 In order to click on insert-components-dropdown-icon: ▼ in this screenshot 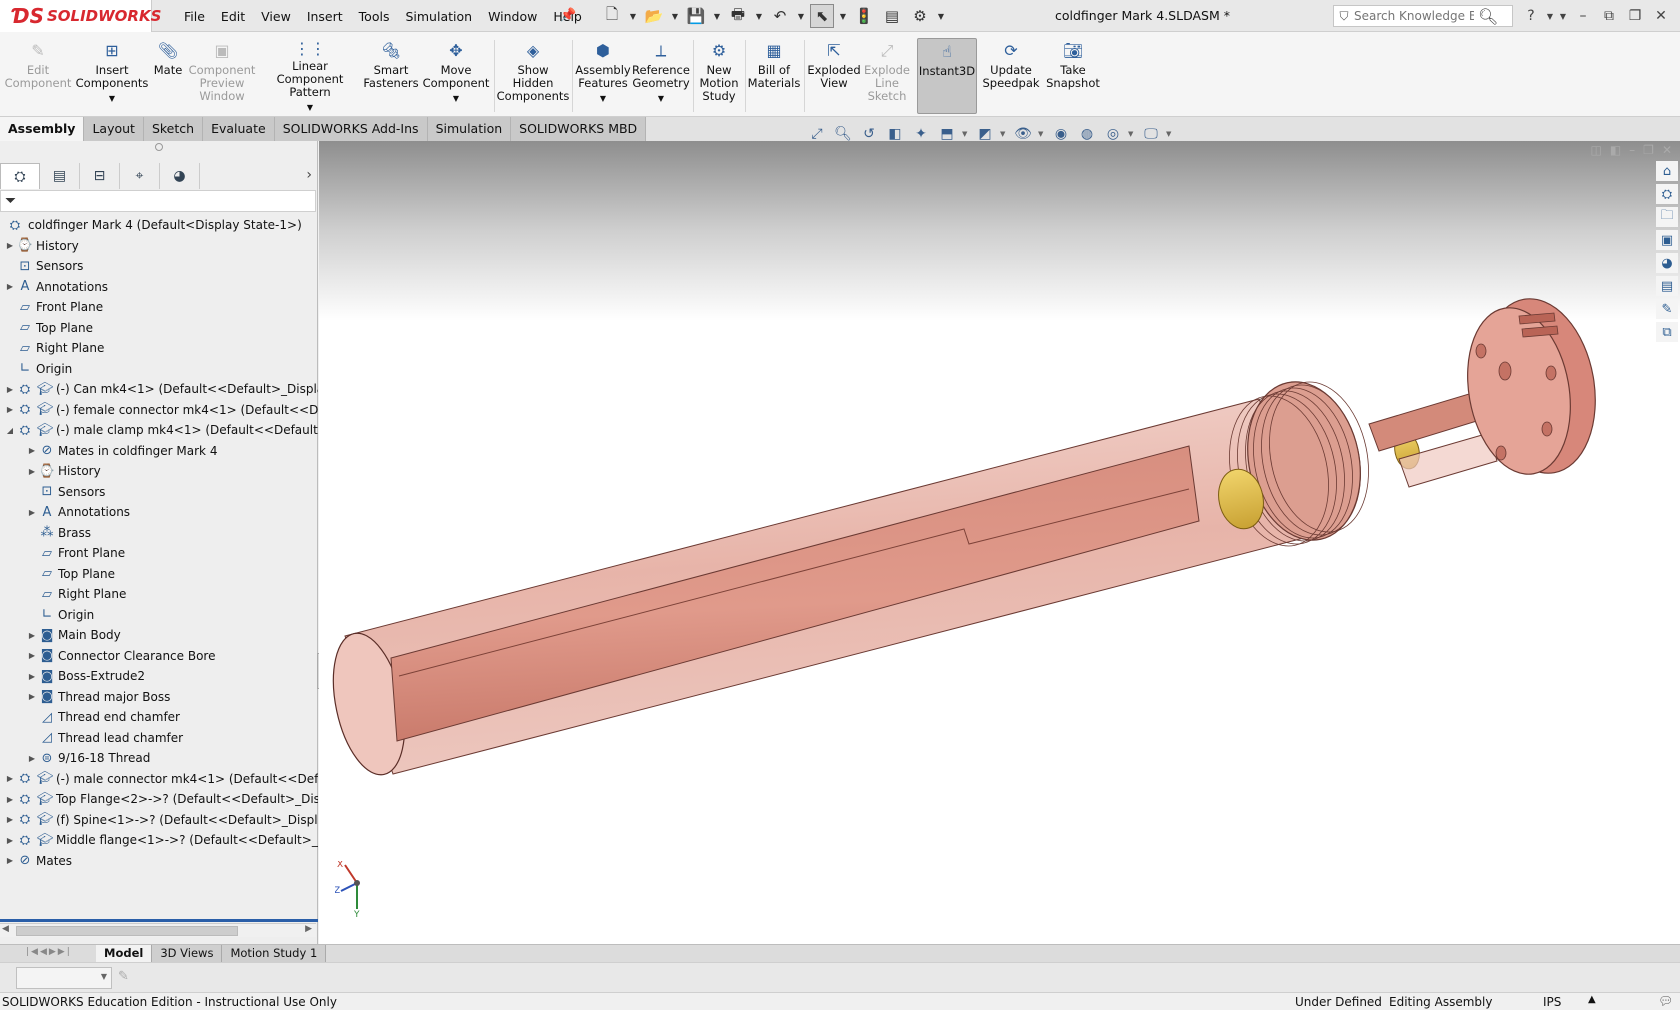, I will do `click(112, 98)`.